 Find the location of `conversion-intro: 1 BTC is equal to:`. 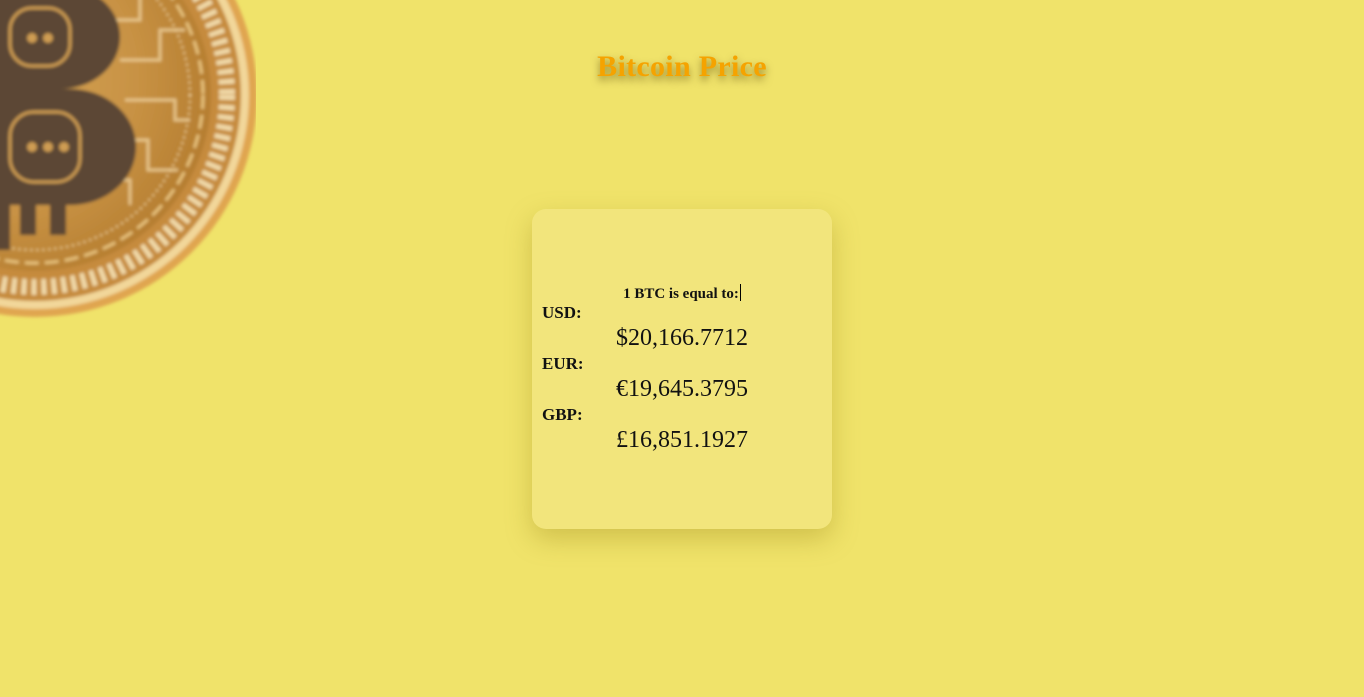

conversion-intro: 1 BTC is equal to: is located at coordinates (682, 293).